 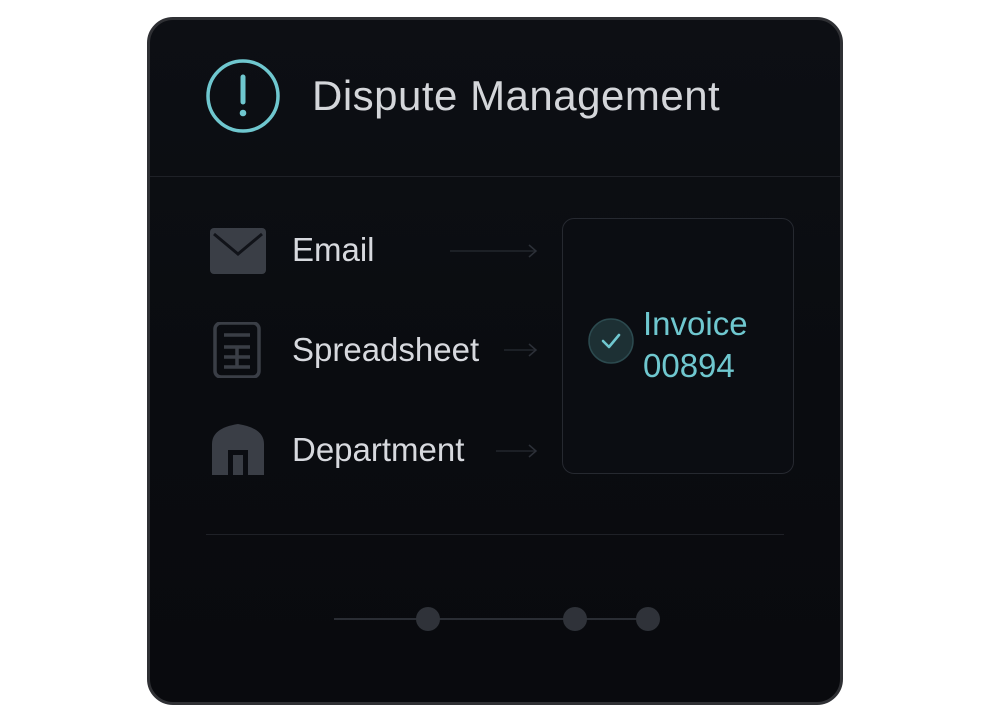 I want to click on invoice-label: Invoice 00894, so click(x=695, y=345).